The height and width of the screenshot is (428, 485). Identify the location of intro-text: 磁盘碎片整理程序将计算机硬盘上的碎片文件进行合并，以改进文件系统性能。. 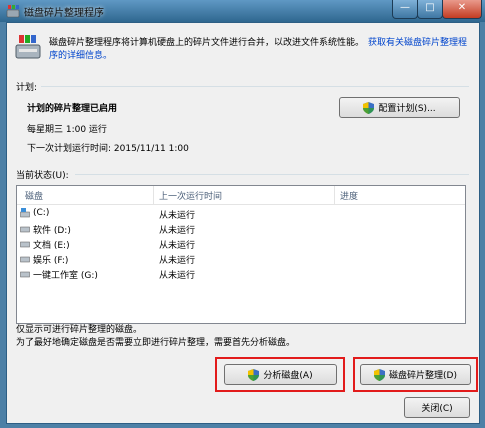
(207, 43).